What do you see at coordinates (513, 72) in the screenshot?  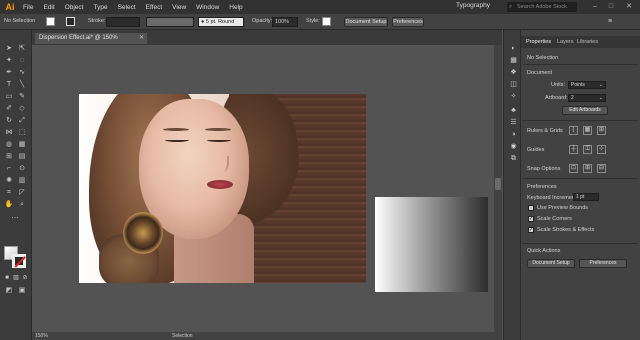 I see `color-guide-icon: ❖` at bounding box center [513, 72].